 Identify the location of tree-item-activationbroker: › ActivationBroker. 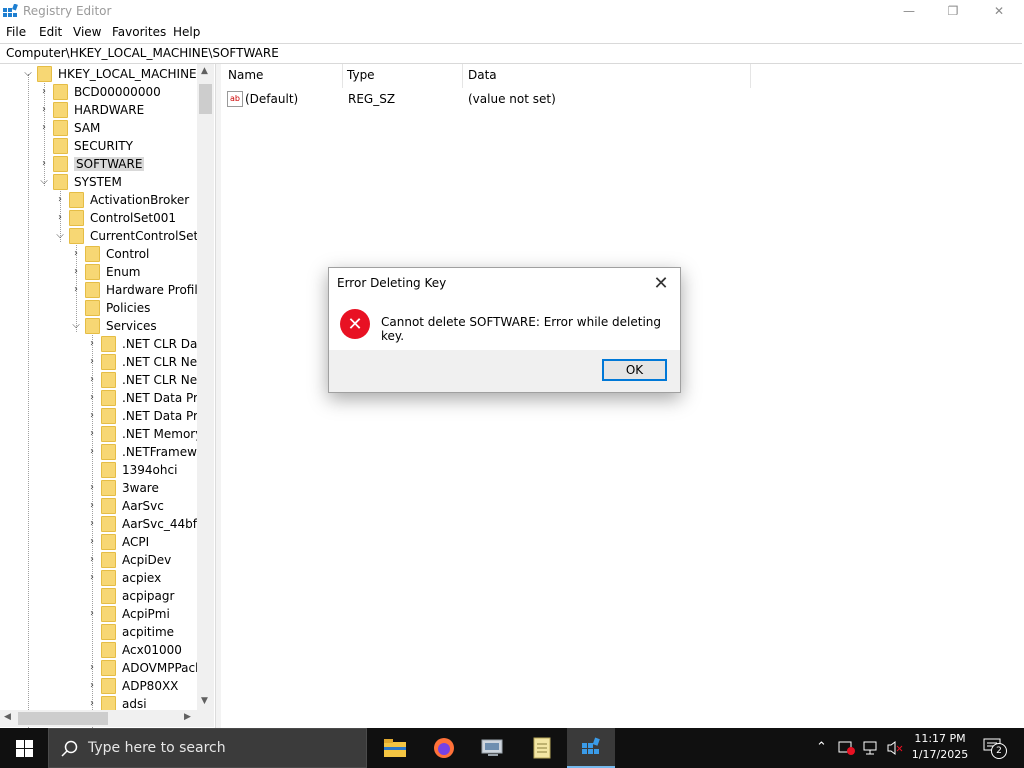
(121, 200).